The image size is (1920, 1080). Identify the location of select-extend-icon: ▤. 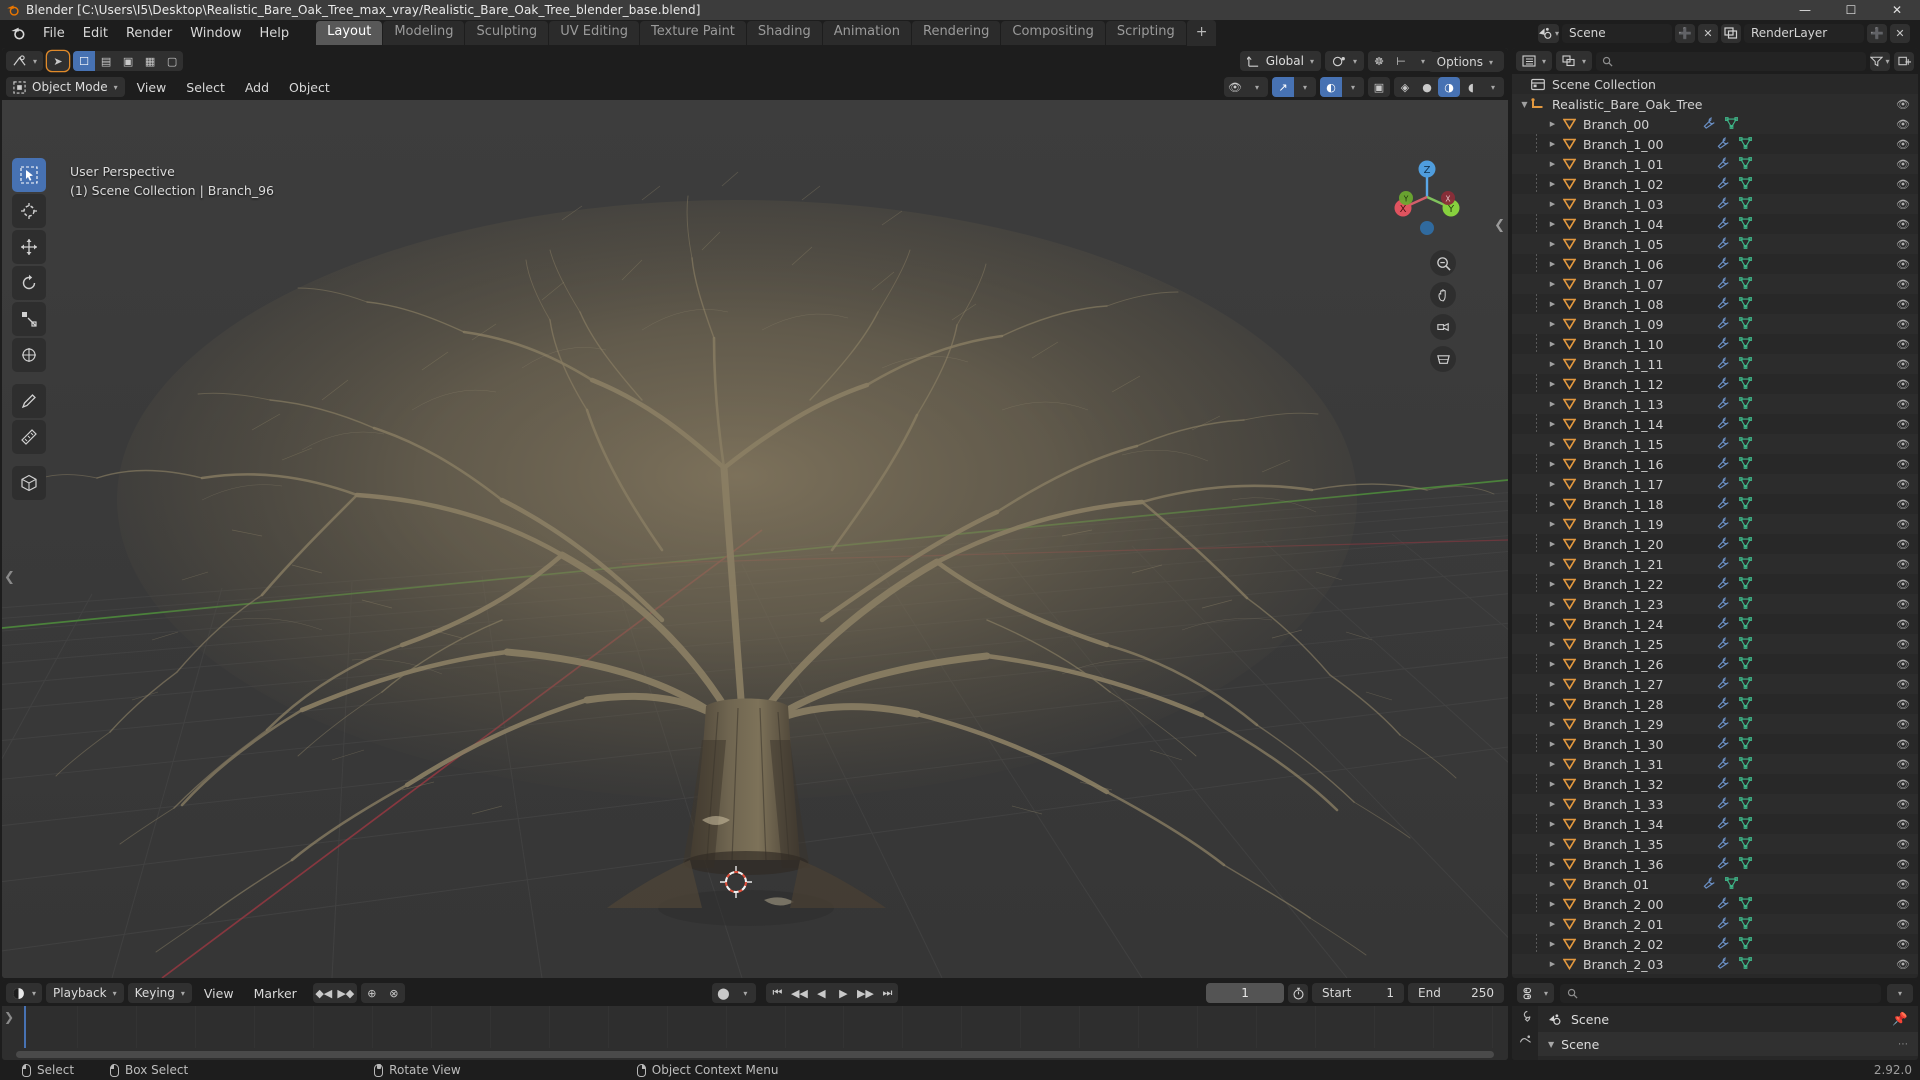
(106, 61).